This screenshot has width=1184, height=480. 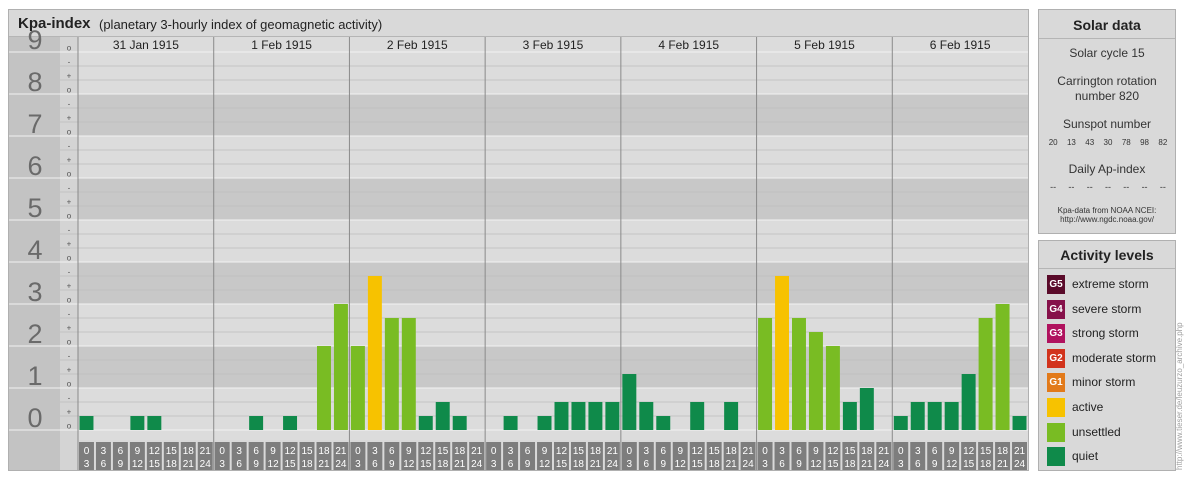 What do you see at coordinates (1108, 188) in the screenshot?
I see `ap-index-values: -- -- -- -- -- -- --` at bounding box center [1108, 188].